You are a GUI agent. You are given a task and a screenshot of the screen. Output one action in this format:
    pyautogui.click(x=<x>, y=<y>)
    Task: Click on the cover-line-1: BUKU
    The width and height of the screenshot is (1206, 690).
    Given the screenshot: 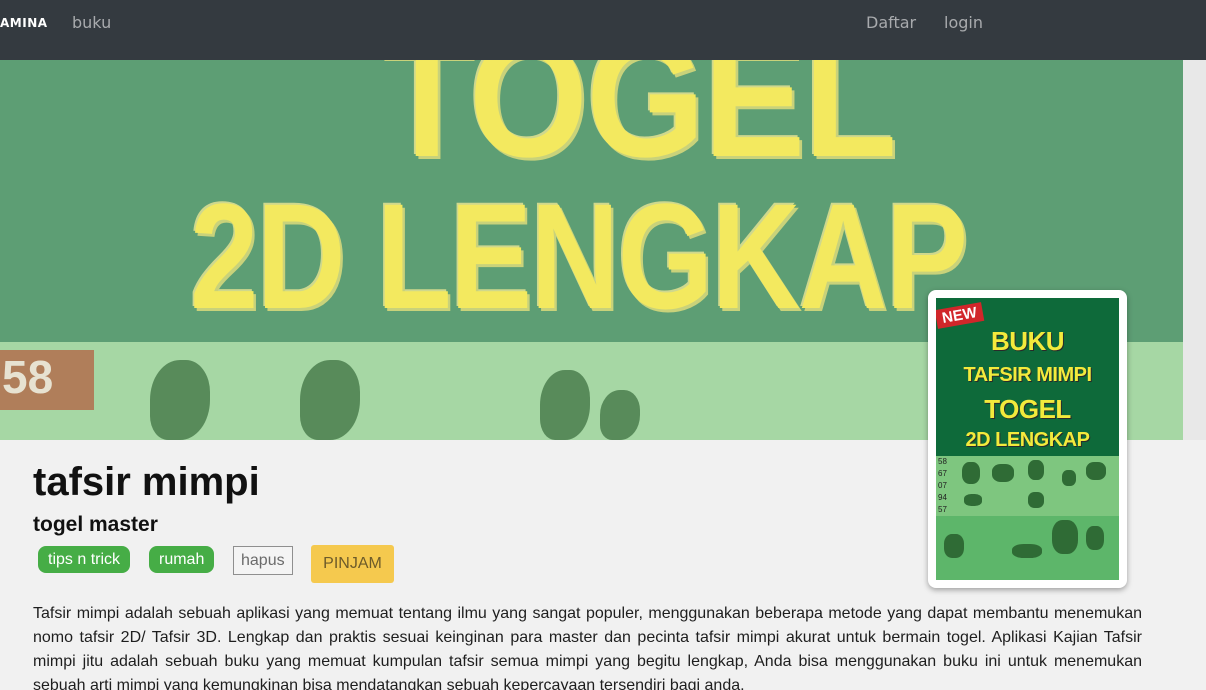 What is the action you would take?
    pyautogui.click(x=1027, y=341)
    